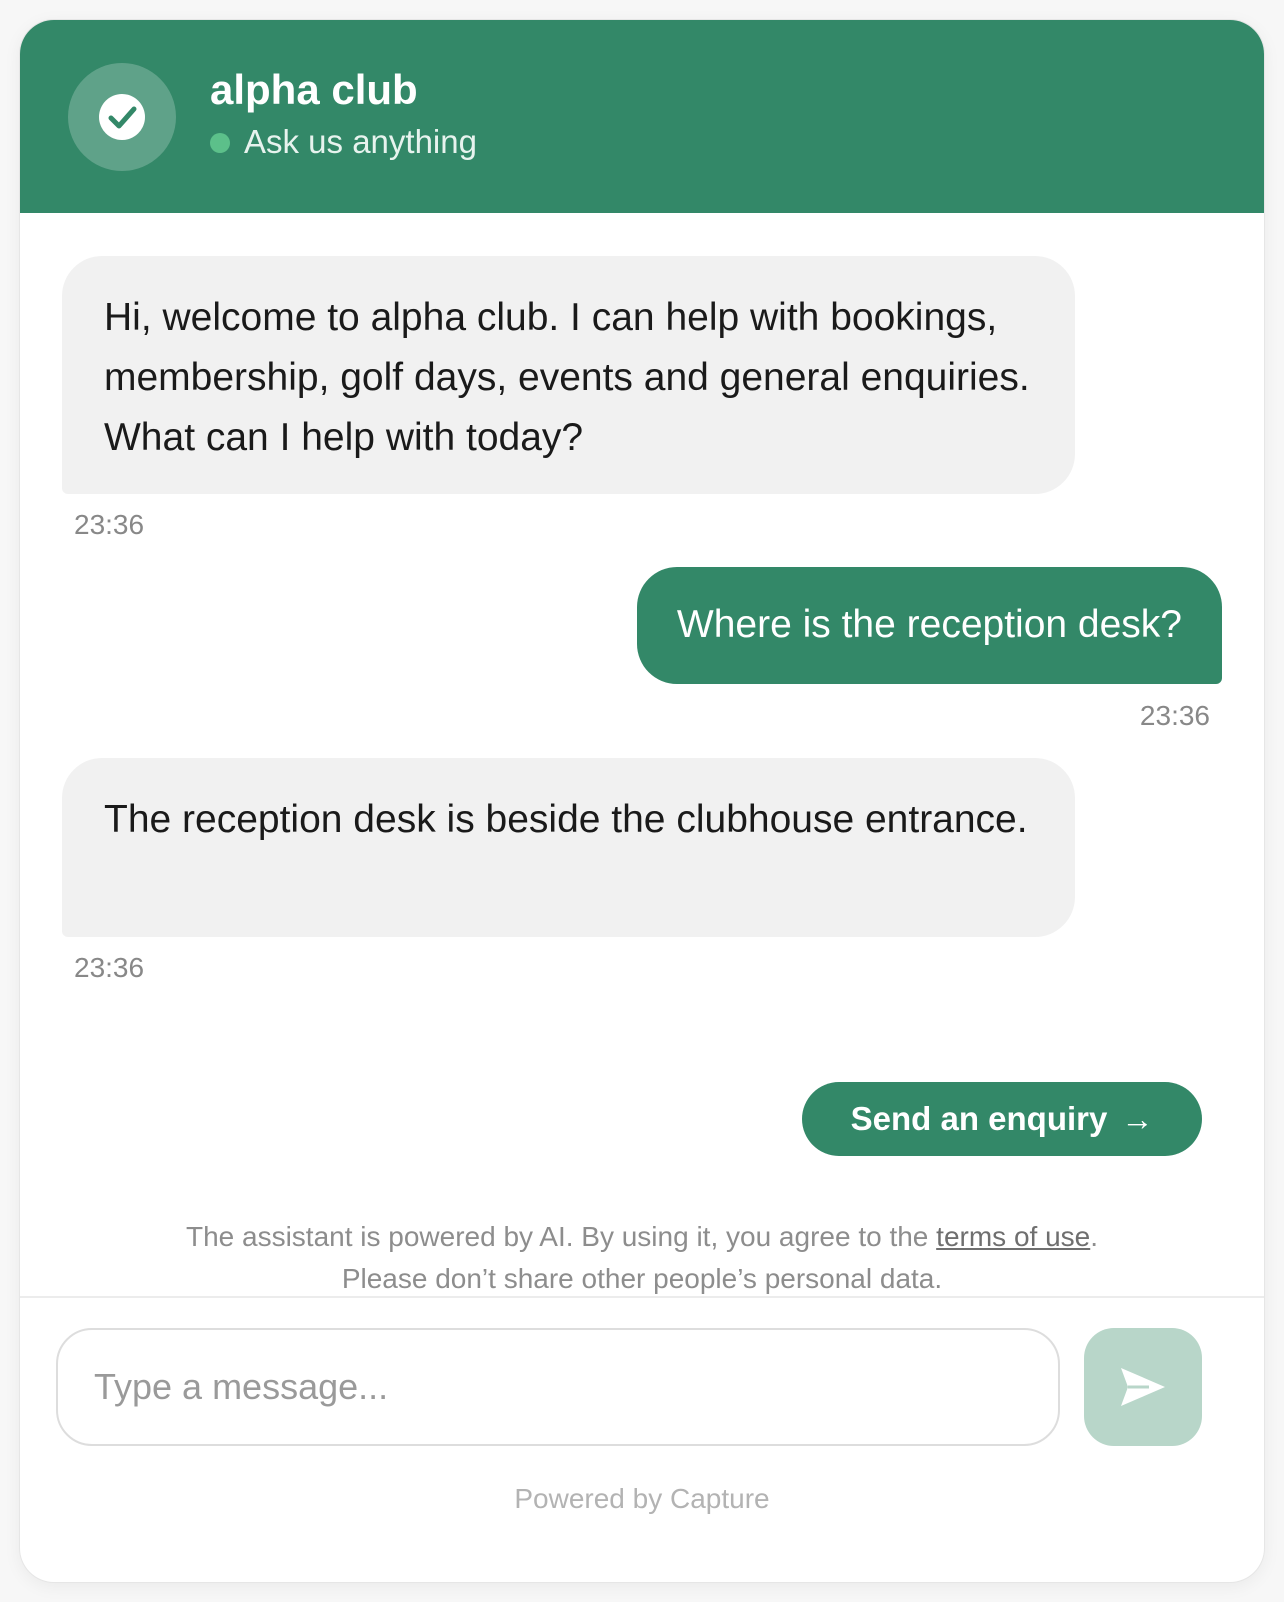 This screenshot has width=1284, height=1602. I want to click on arrow-right-icon: →, so click(1137, 1119).